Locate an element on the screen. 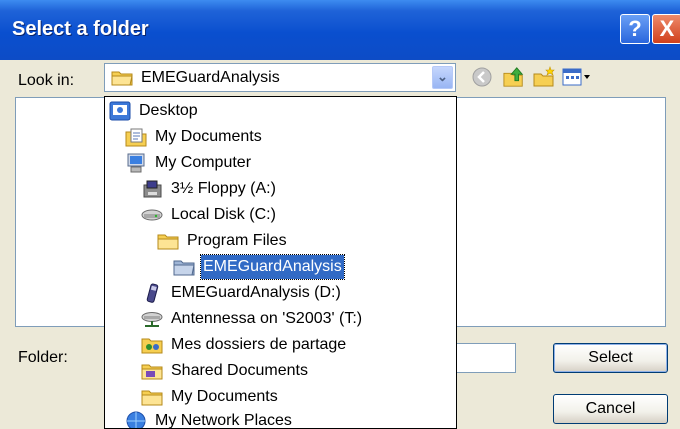 Image resolution: width=680 pixels, height=429 pixels. dropdown-item-label: Shared Documents is located at coordinates (239, 370).